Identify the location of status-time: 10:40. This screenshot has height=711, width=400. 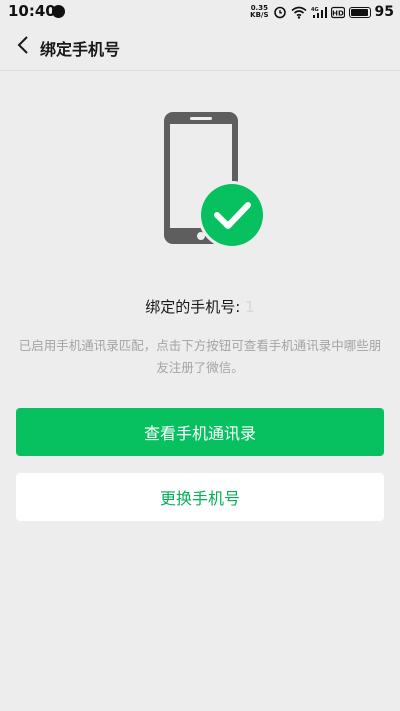
(32, 11).